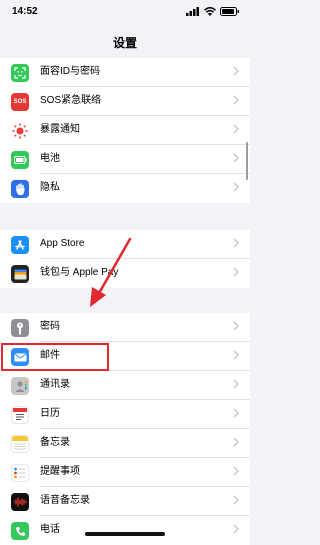 The height and width of the screenshot is (545, 320). What do you see at coordinates (124, 43) in the screenshot?
I see `page-title: 设置` at bounding box center [124, 43].